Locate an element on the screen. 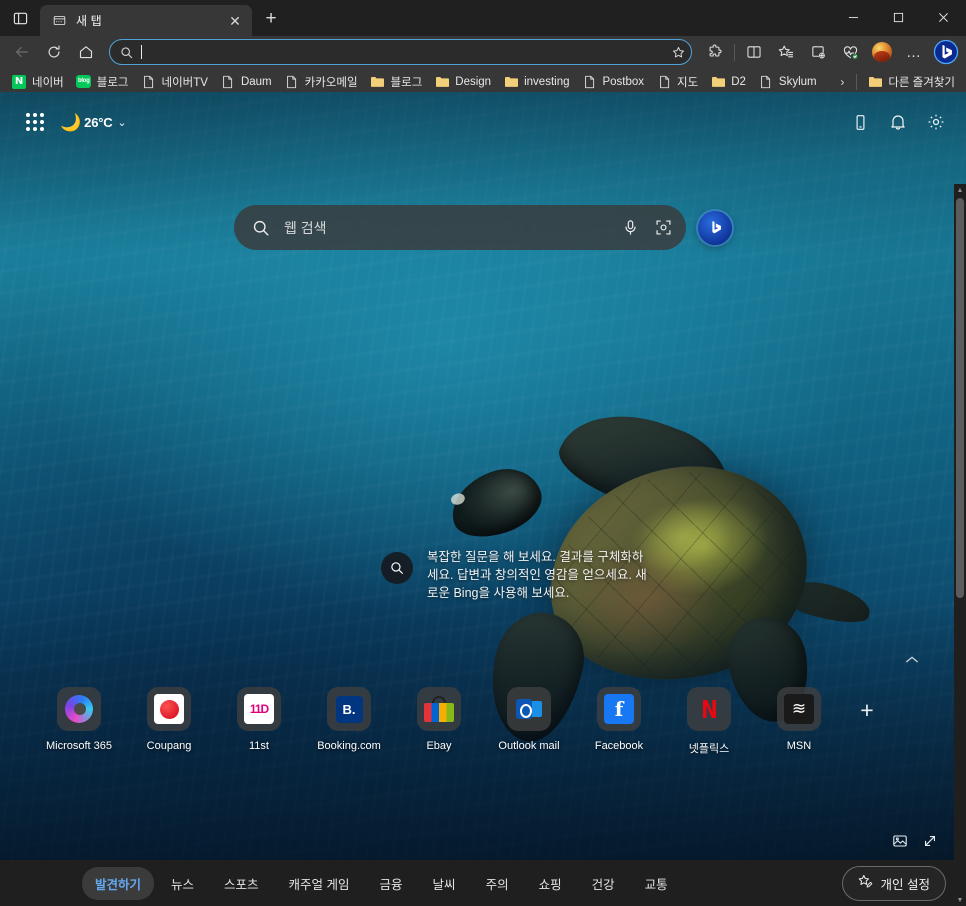 The width and height of the screenshot is (966, 906). shortcut-facebook: f Facebook is located at coordinates (619, 719).